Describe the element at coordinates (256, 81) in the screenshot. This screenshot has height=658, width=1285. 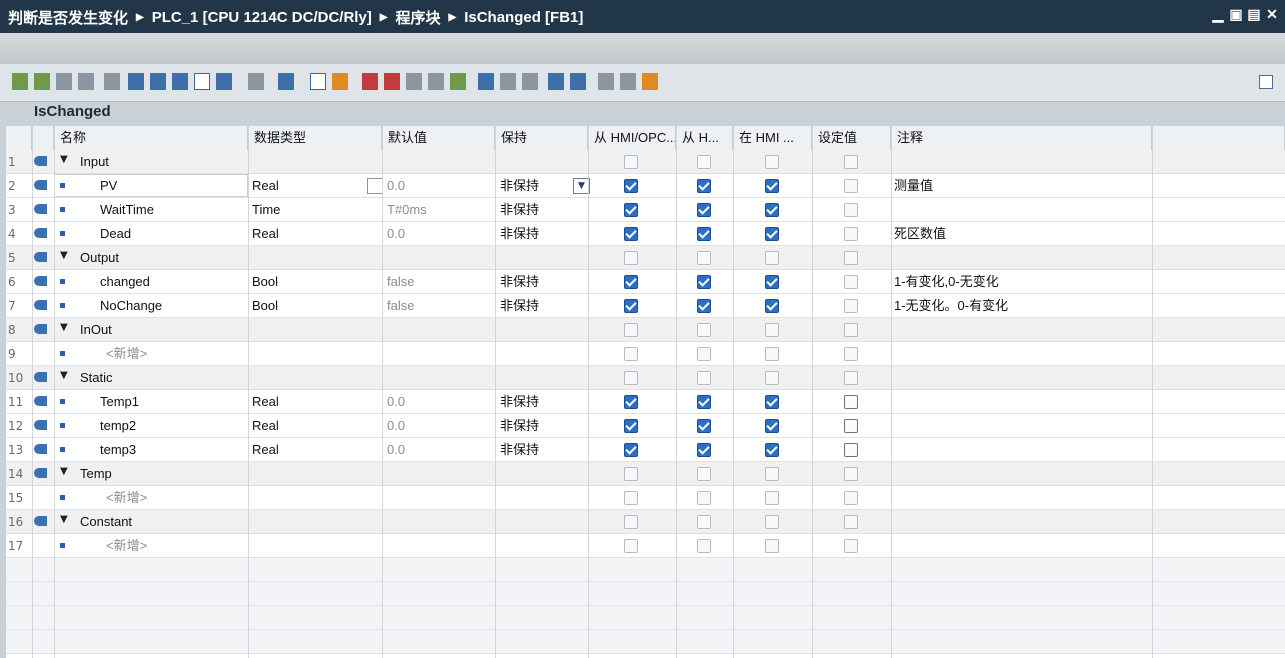
I see `display-favorites-icon` at that location.